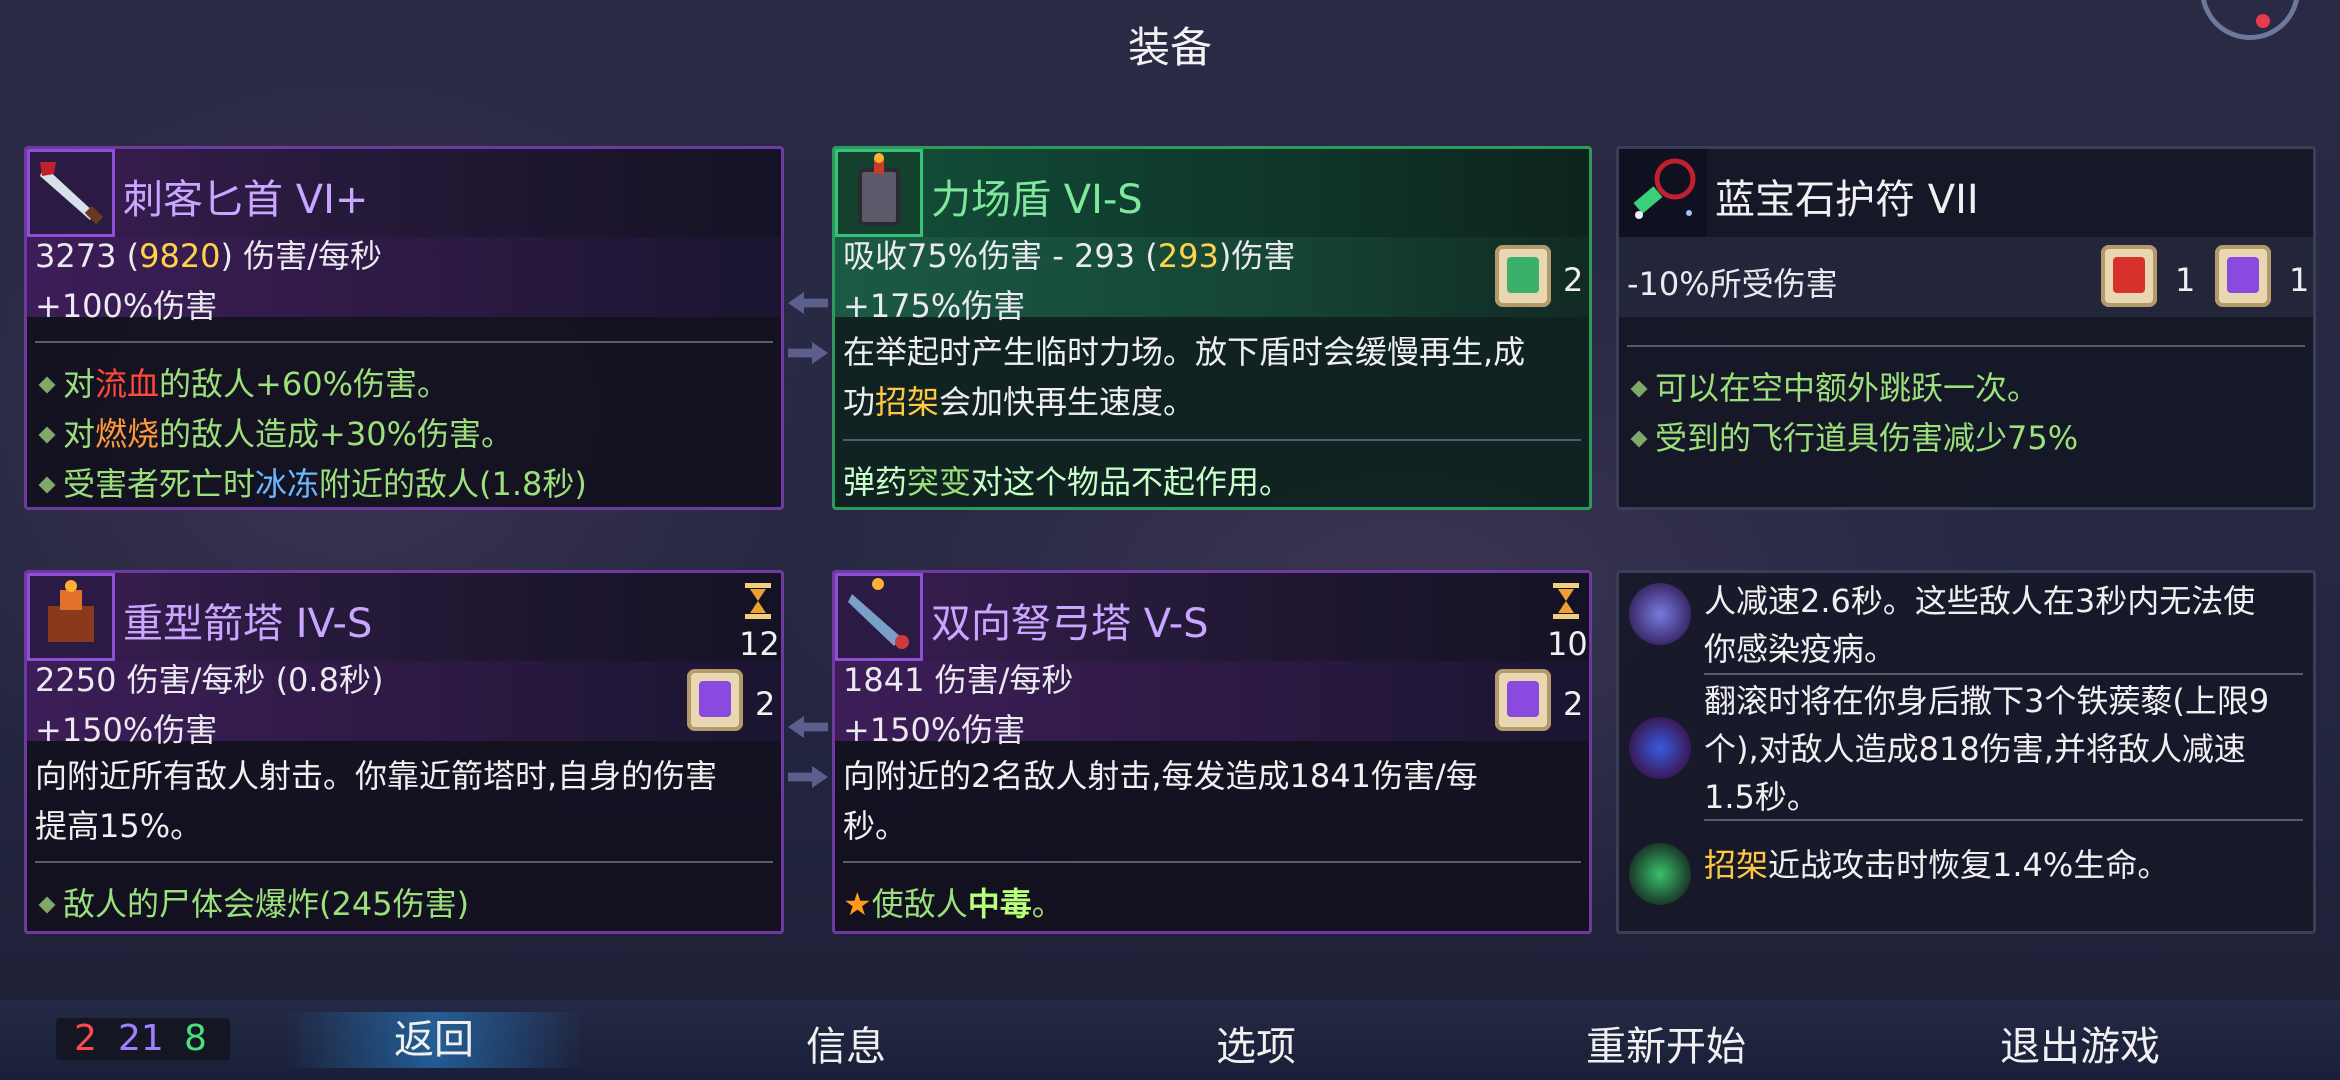 This screenshot has height=1080, width=2340. I want to click on affix-double-jump: 可以在空中额外跳跃一次。, so click(1833, 386).